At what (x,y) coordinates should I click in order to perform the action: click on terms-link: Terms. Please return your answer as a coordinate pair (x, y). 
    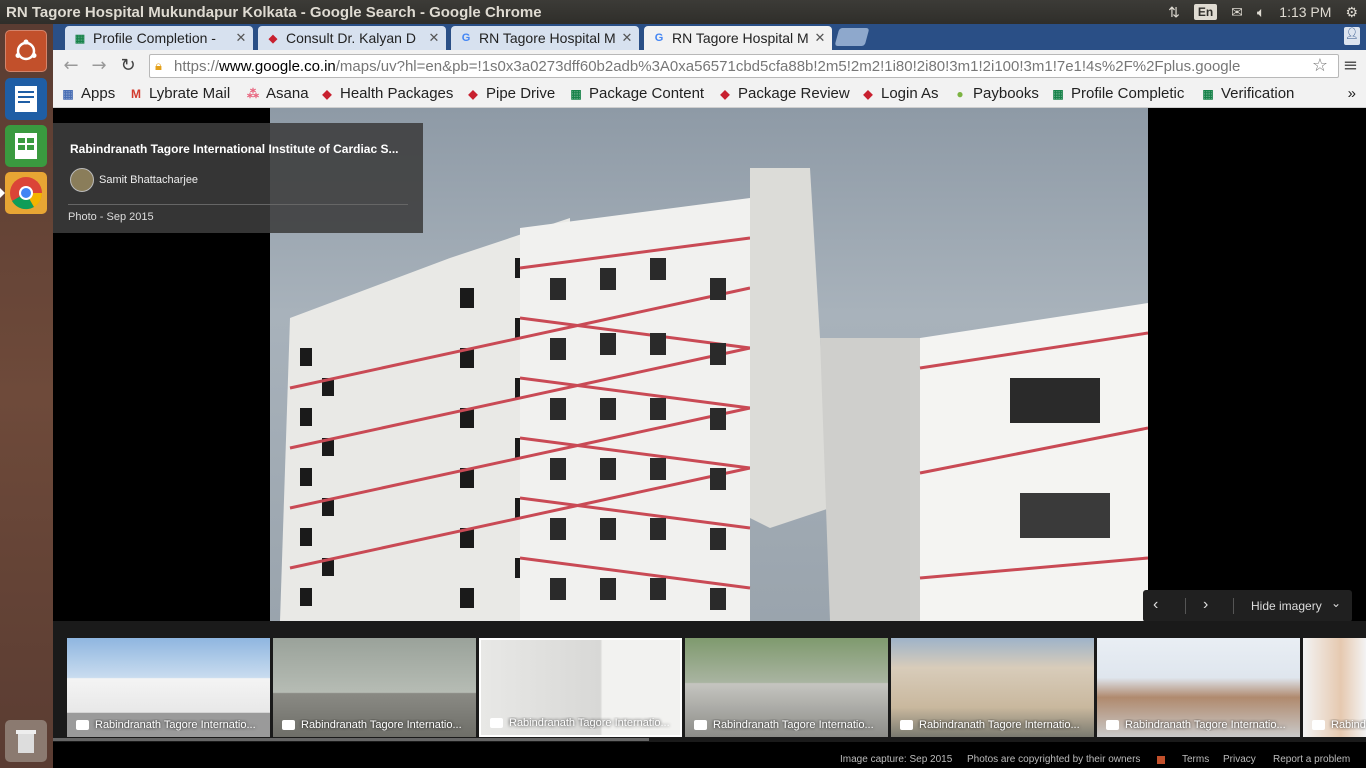
    Looking at the image, I should click on (1195, 759).